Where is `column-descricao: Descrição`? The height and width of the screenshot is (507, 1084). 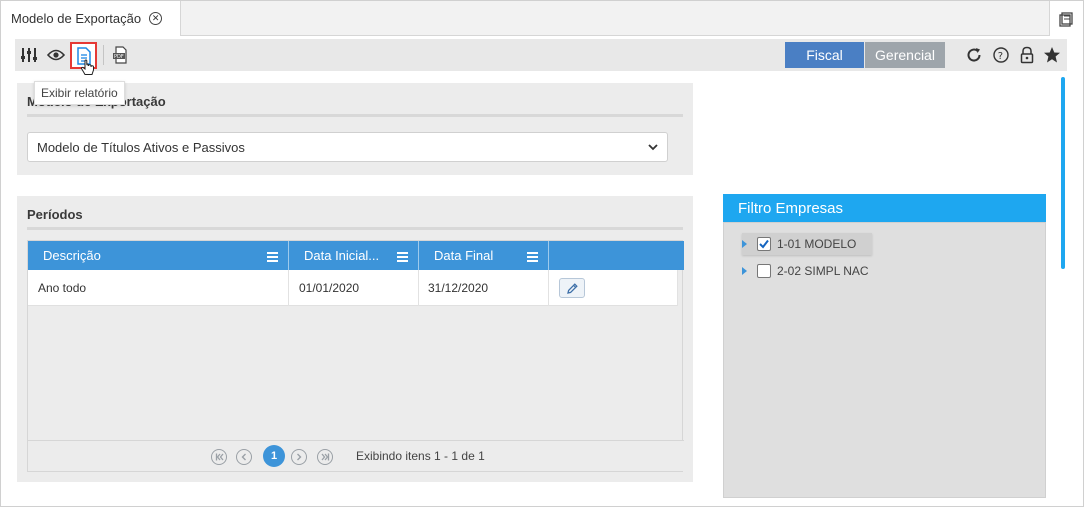
column-descricao: Descrição is located at coordinates (158, 255).